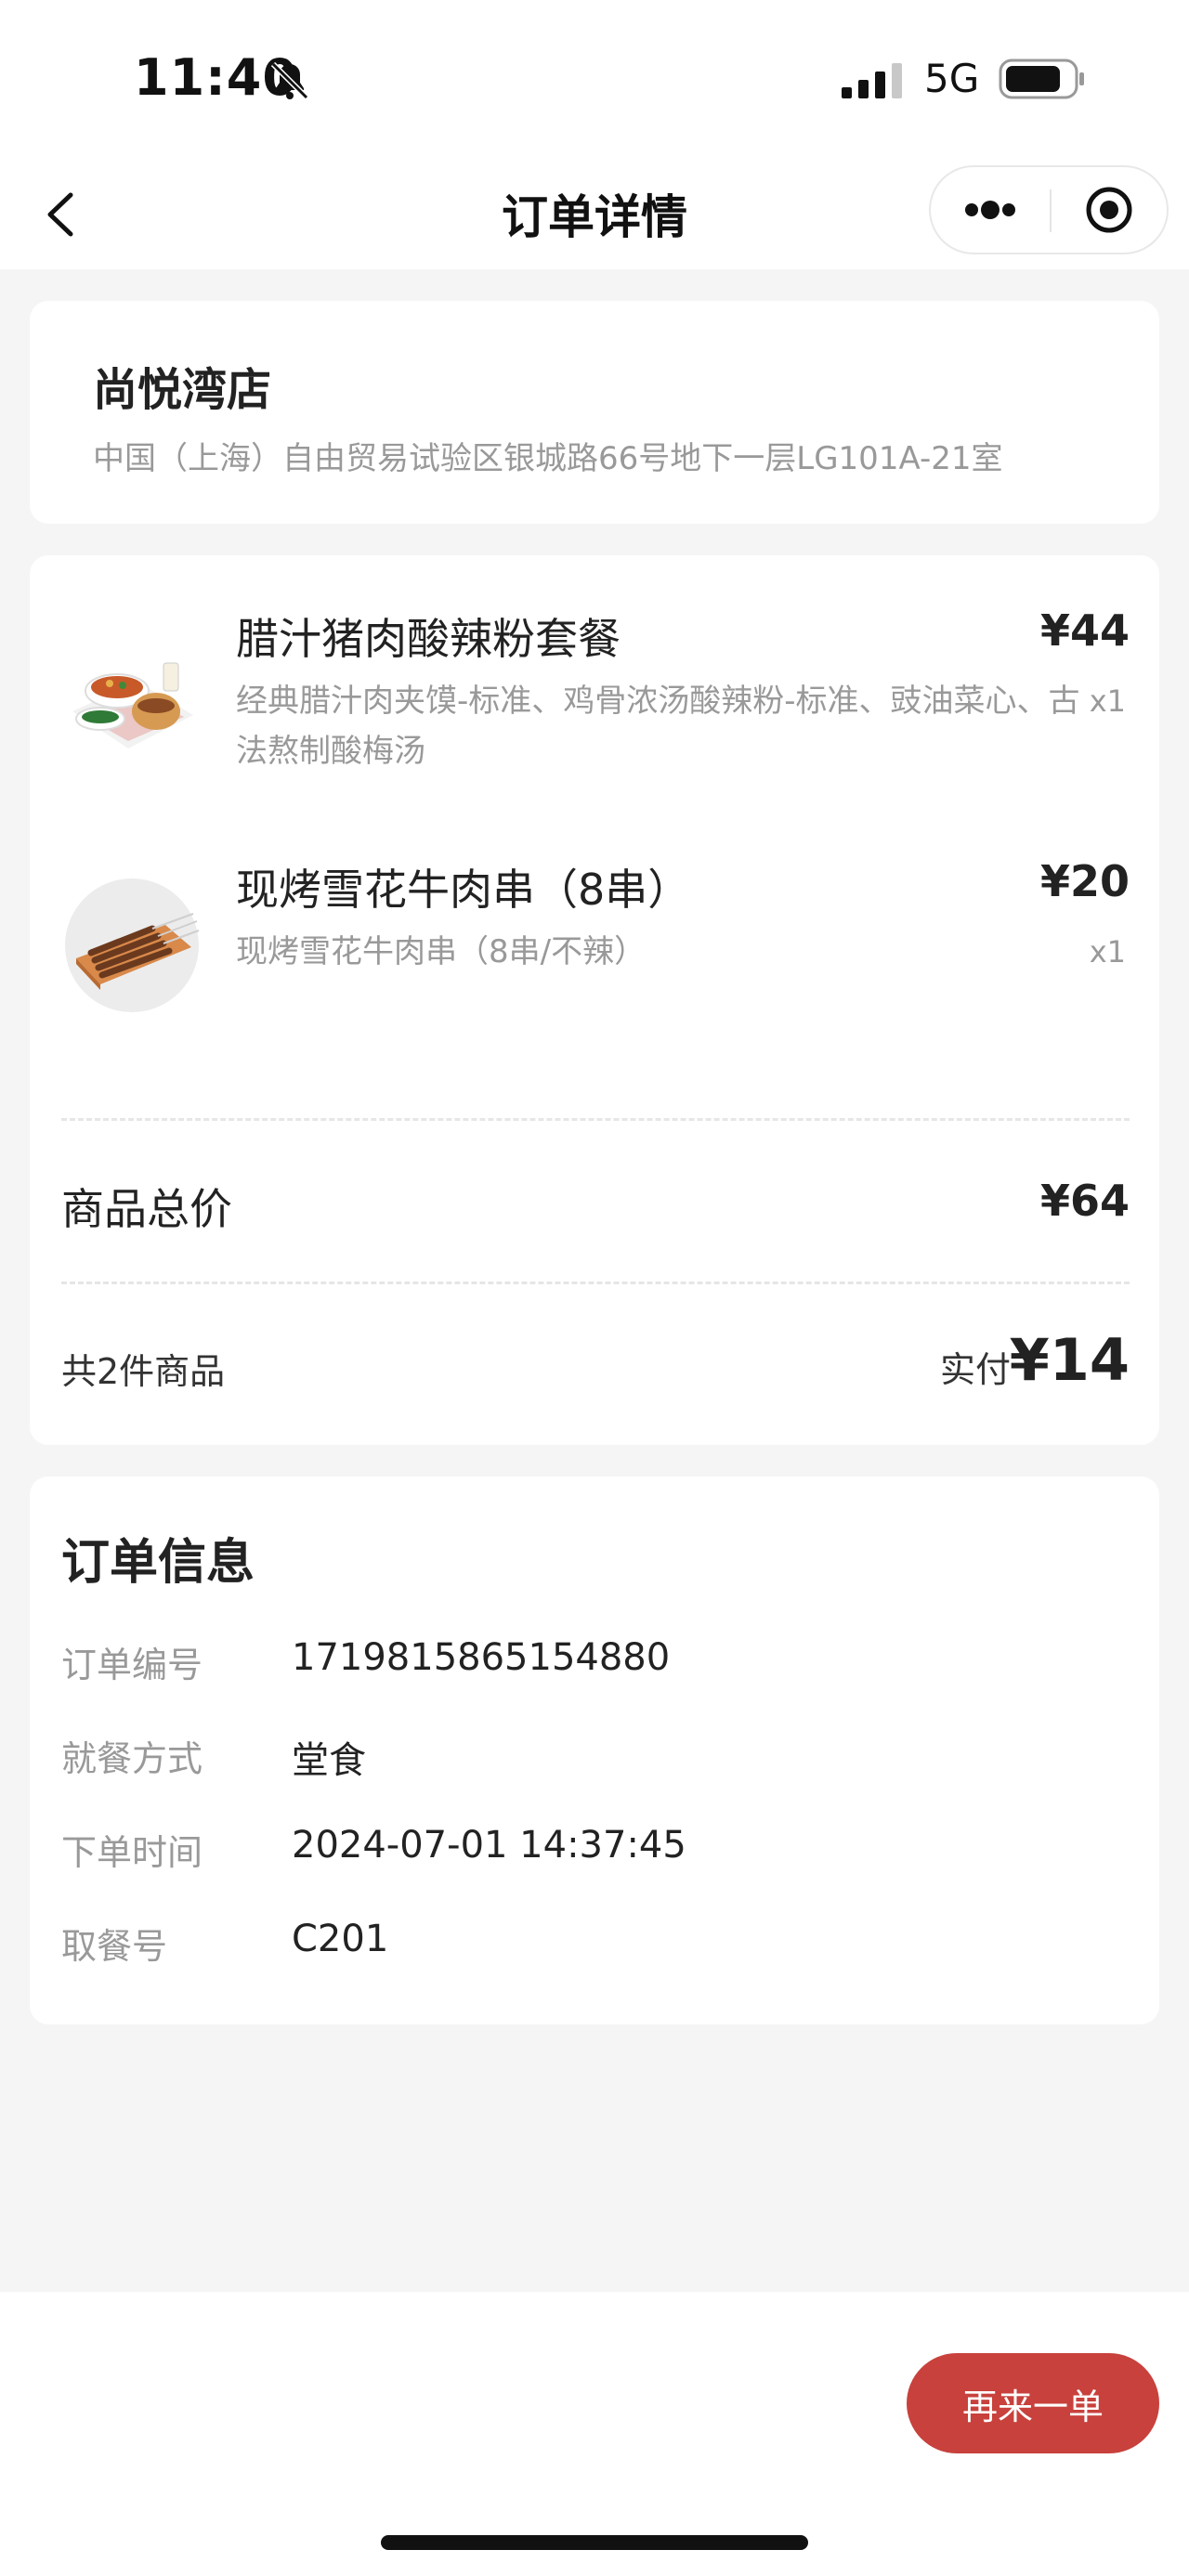 The image size is (1189, 2576). What do you see at coordinates (594, 2434) in the screenshot?
I see `bottom-action-bar: 再来一单` at bounding box center [594, 2434].